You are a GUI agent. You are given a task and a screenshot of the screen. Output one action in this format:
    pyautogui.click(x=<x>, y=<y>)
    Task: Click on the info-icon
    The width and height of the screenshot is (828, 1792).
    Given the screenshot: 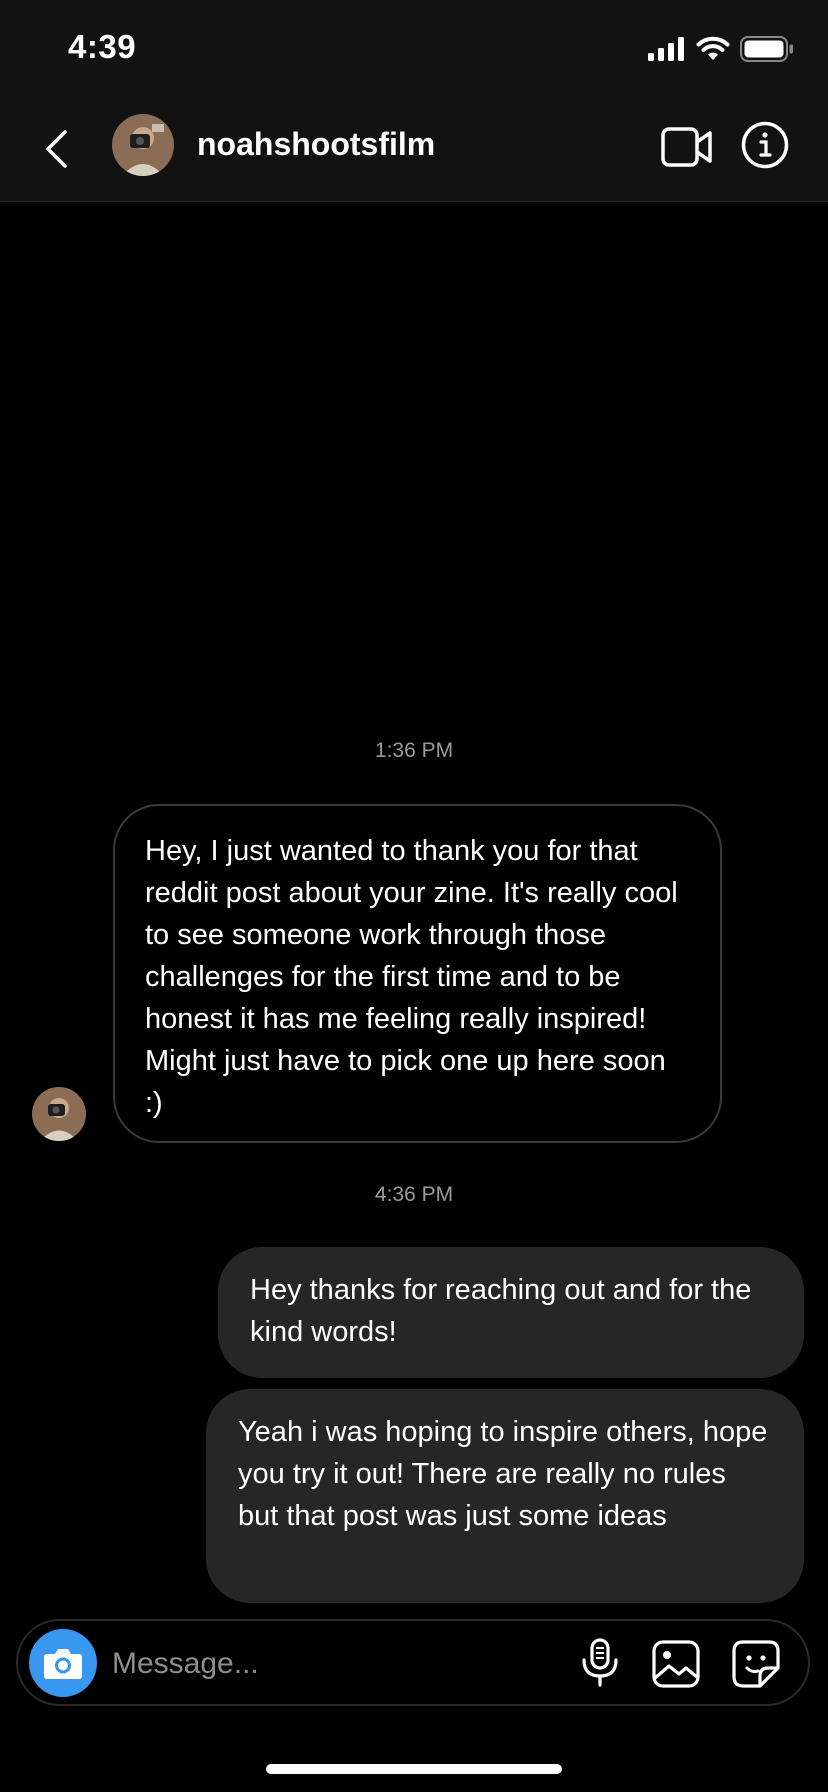 What is the action you would take?
    pyautogui.click(x=765, y=145)
    